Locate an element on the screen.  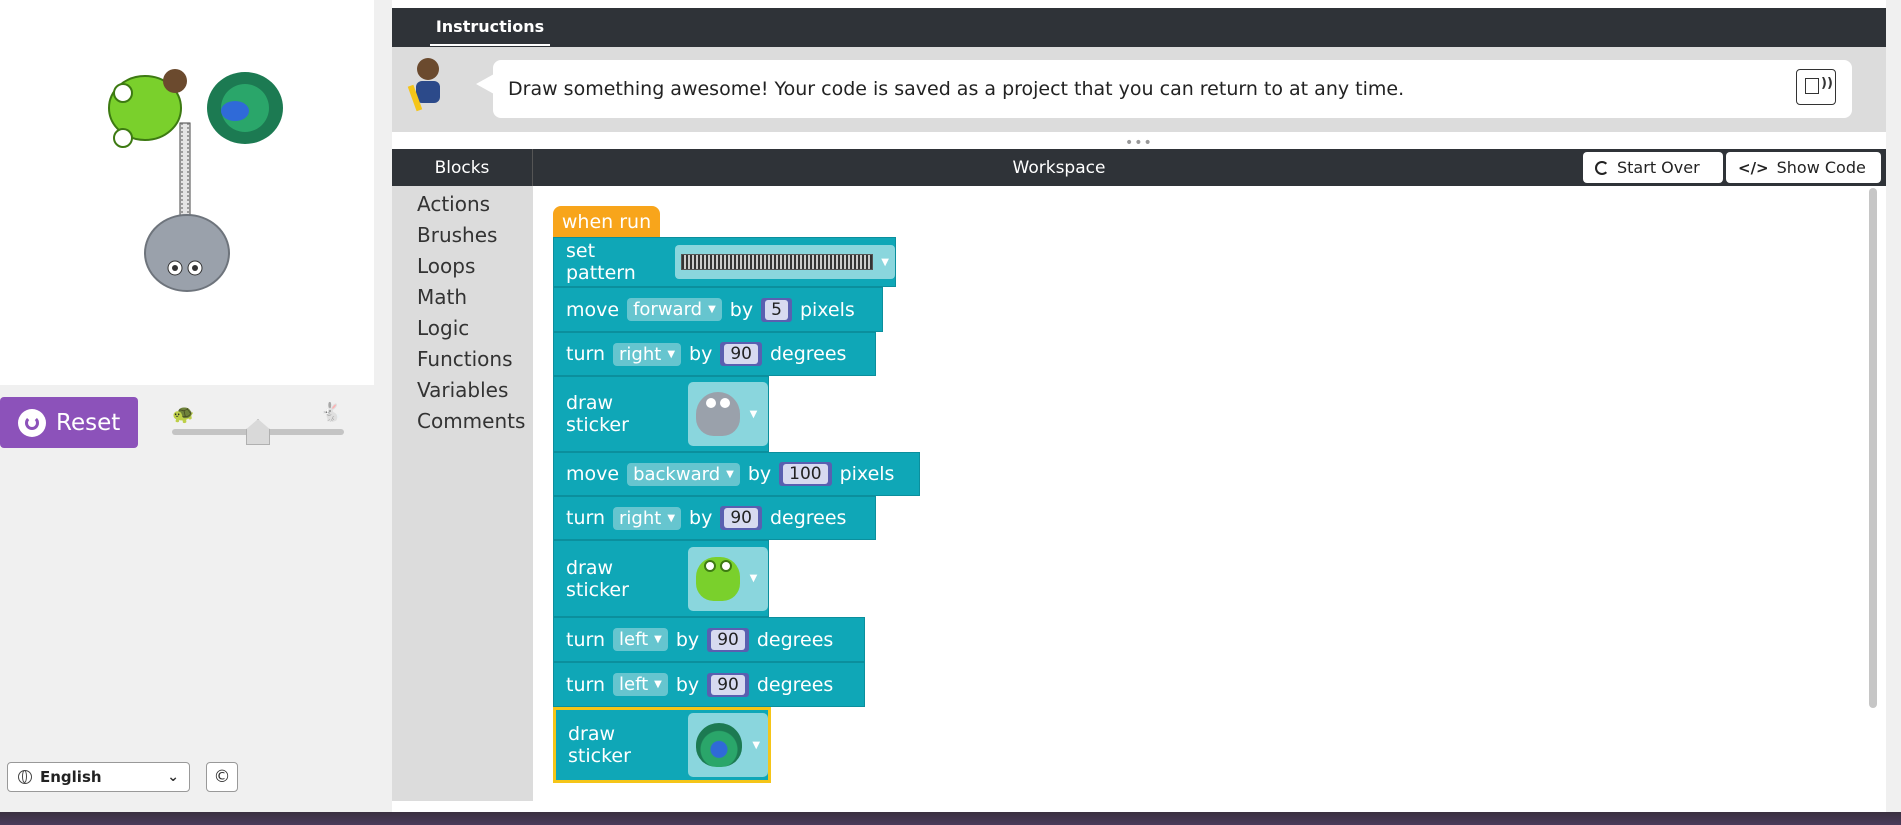
slider-thumb is located at coordinates (258, 432).